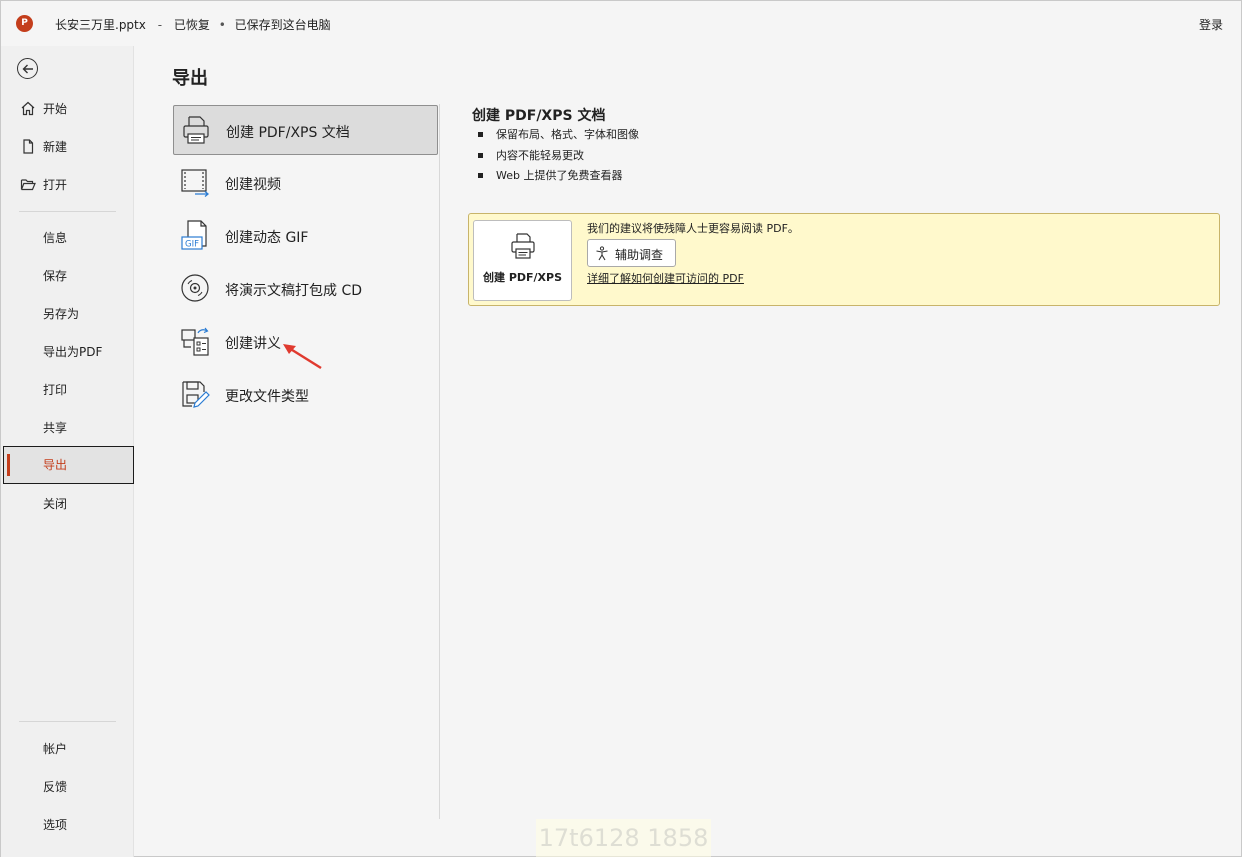  I want to click on nav-item-label: 保存, so click(55, 276).